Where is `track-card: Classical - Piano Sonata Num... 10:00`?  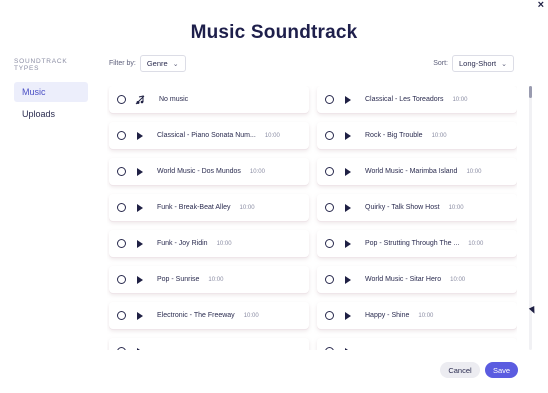 track-card: Classical - Piano Sonata Num... 10:00 is located at coordinates (209, 135).